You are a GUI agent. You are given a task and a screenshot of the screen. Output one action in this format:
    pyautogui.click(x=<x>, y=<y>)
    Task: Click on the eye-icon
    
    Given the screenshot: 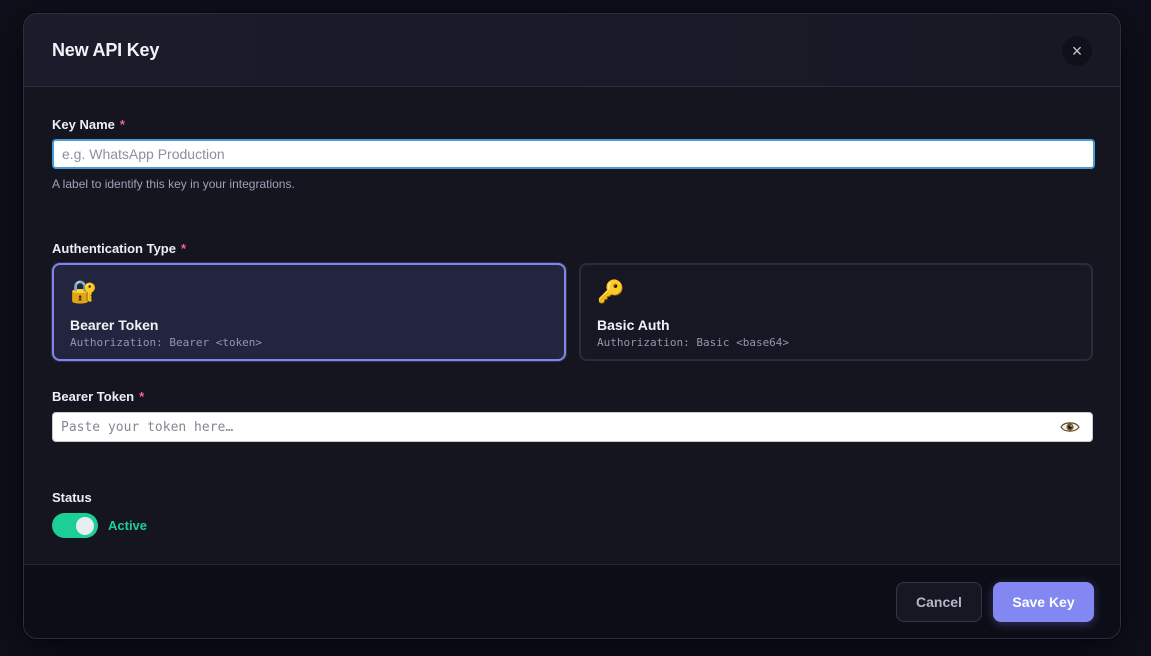 What is the action you would take?
    pyautogui.click(x=1070, y=427)
    